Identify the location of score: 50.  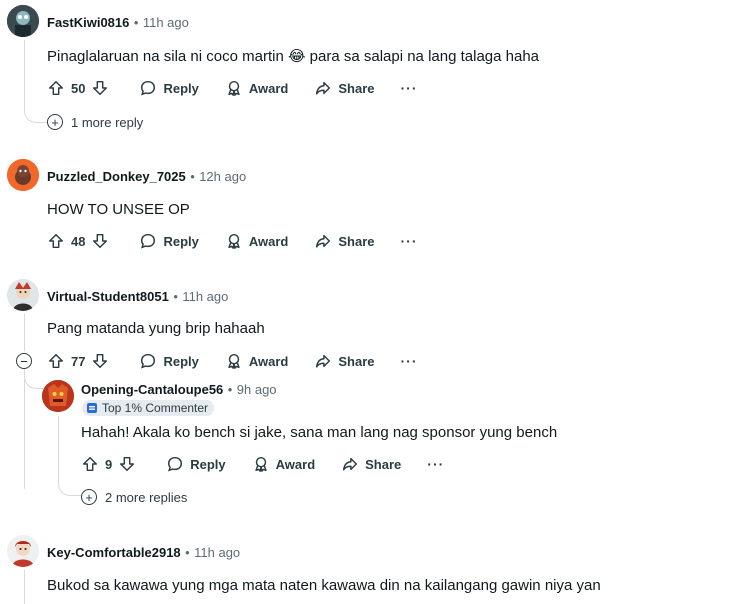
(78, 88).